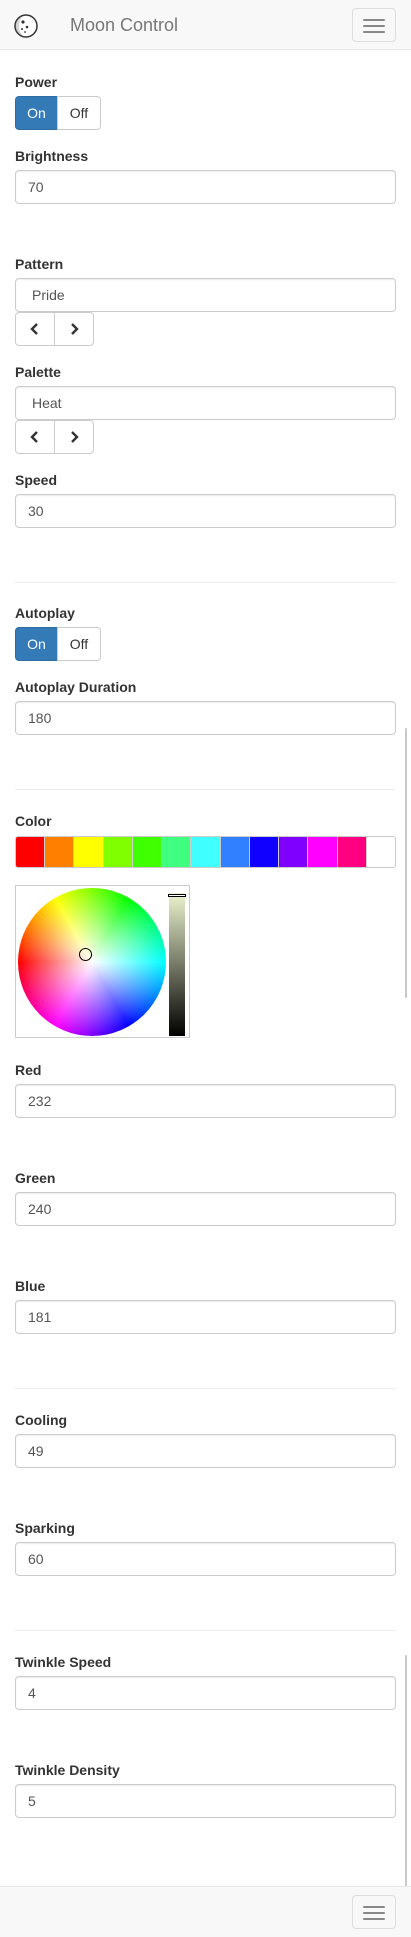  I want to click on scrollbar, so click(406, 863).